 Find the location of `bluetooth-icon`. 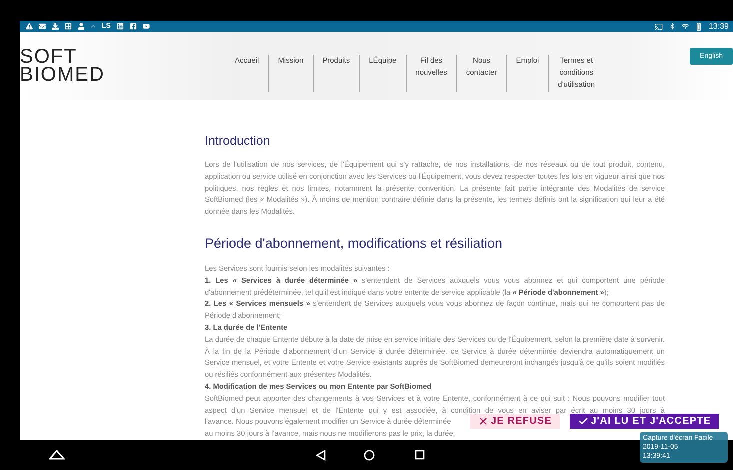

bluetooth-icon is located at coordinates (672, 26).